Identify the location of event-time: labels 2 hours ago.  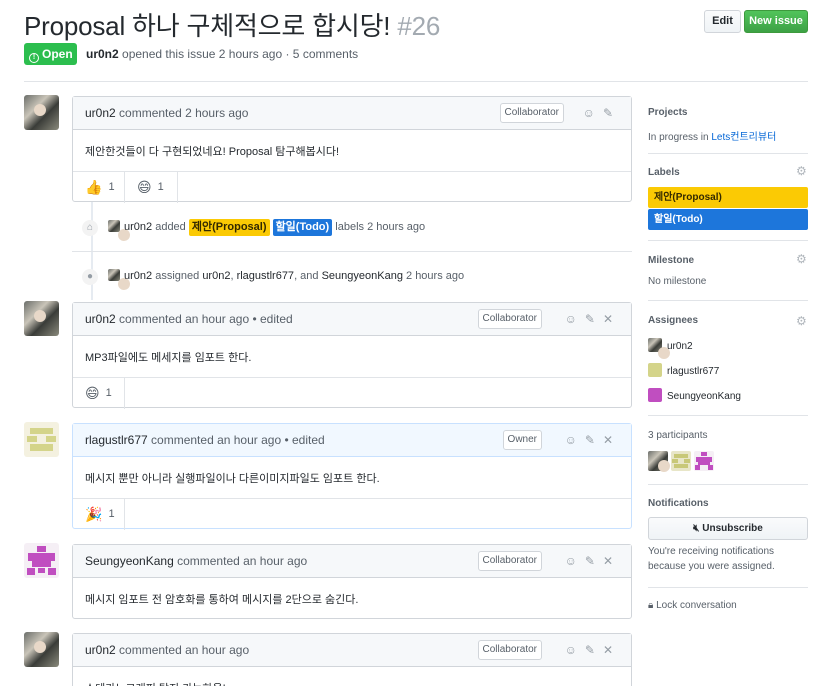
(380, 227).